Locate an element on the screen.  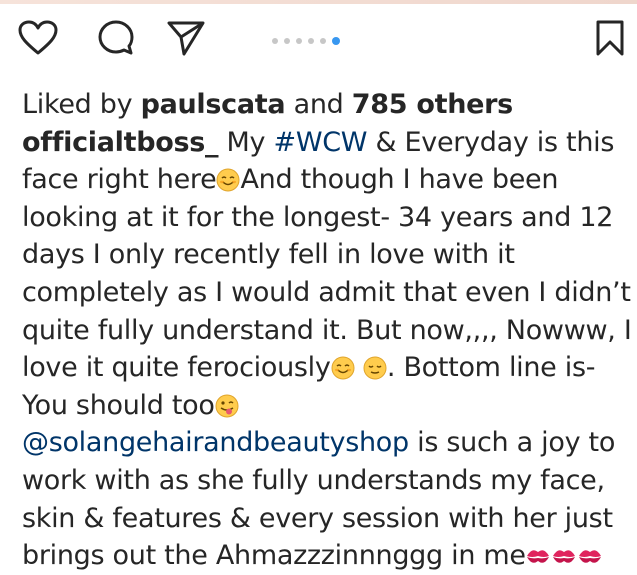
hashtag-link: #WCW is located at coordinates (321, 142).